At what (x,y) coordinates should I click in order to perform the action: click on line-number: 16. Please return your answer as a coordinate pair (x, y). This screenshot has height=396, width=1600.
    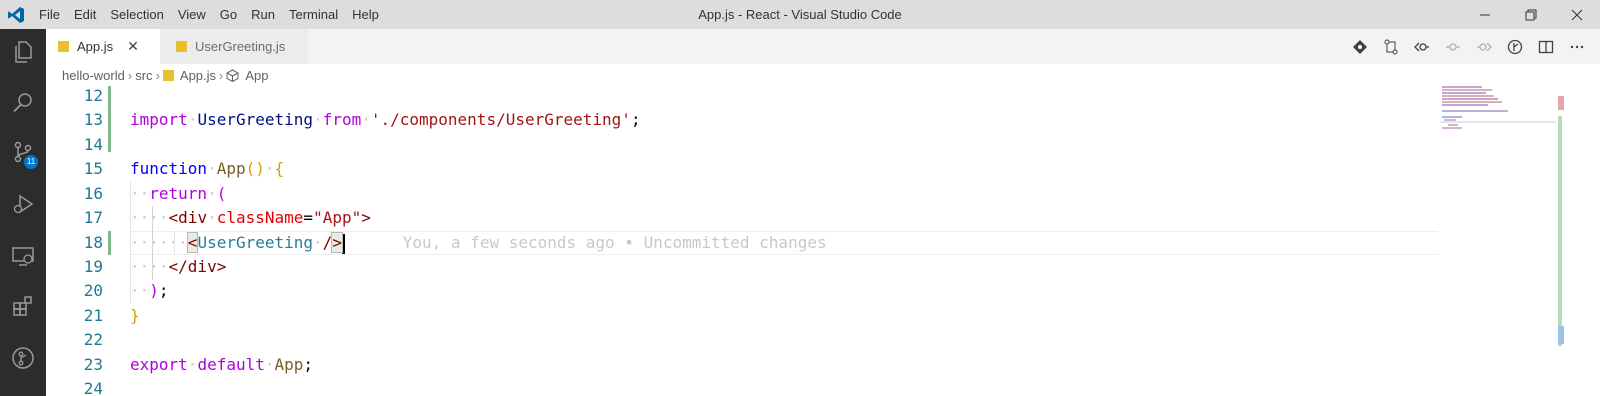
    Looking at the image, I should click on (93, 193).